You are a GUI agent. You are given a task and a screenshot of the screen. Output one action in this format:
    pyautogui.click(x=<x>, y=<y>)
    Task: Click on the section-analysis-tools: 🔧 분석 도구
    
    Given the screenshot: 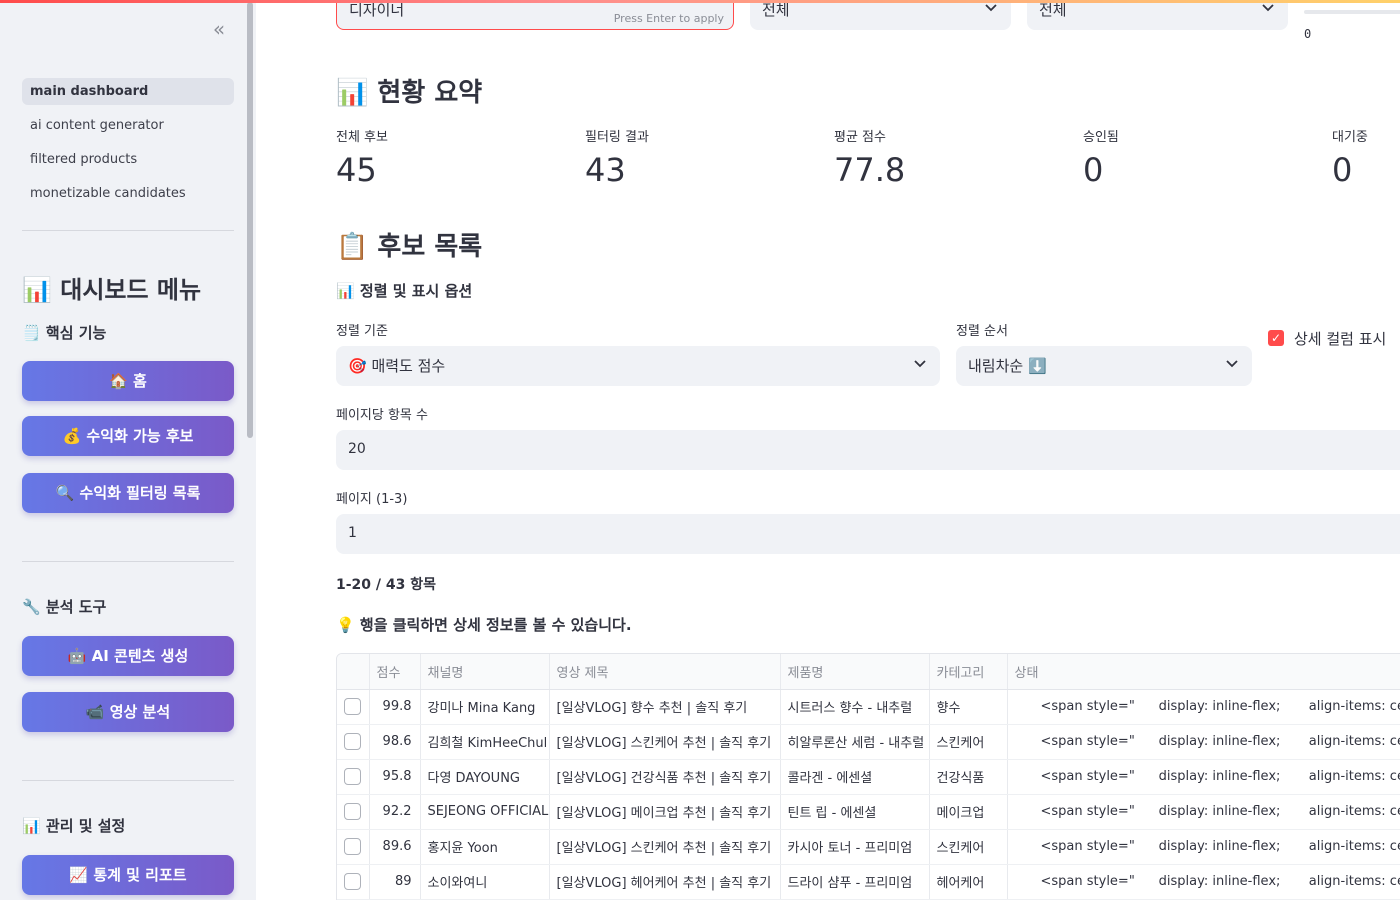 What is the action you would take?
    pyautogui.click(x=64, y=607)
    